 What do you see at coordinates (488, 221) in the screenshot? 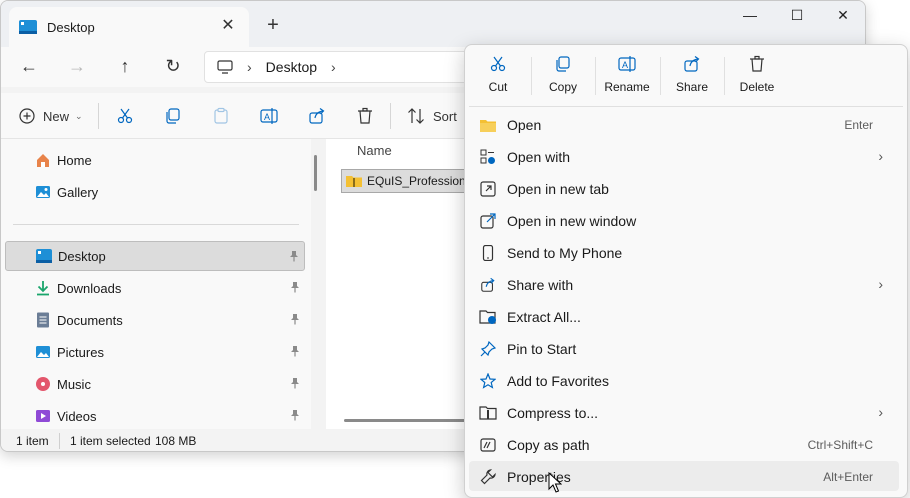
I see `new-window-icon` at bounding box center [488, 221].